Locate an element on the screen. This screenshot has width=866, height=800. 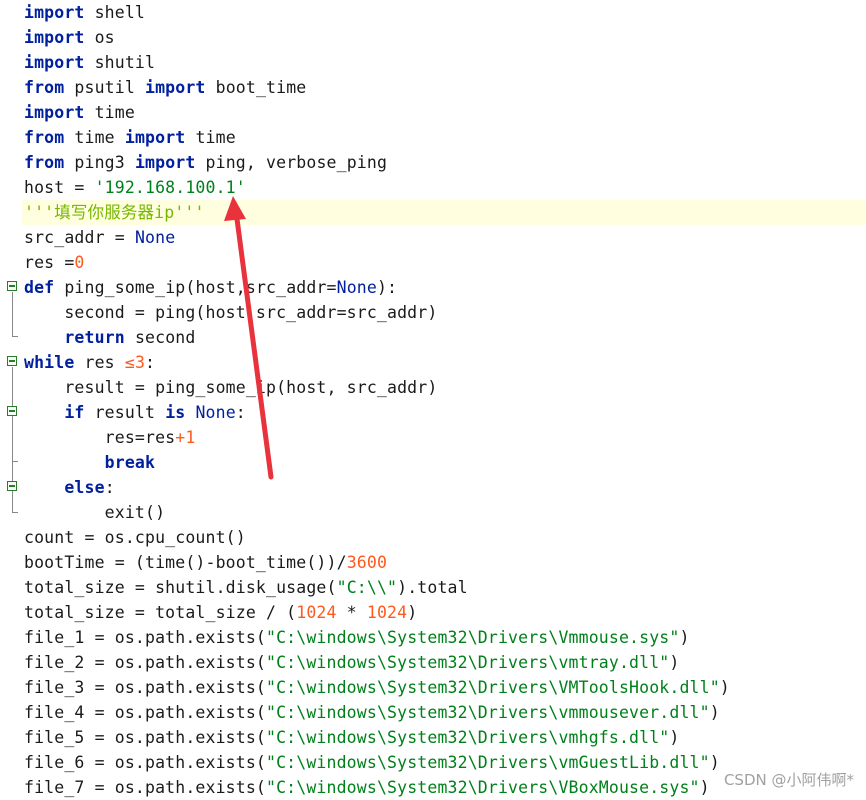
code-token: count = os.cpu_count() is located at coordinates (135, 537).